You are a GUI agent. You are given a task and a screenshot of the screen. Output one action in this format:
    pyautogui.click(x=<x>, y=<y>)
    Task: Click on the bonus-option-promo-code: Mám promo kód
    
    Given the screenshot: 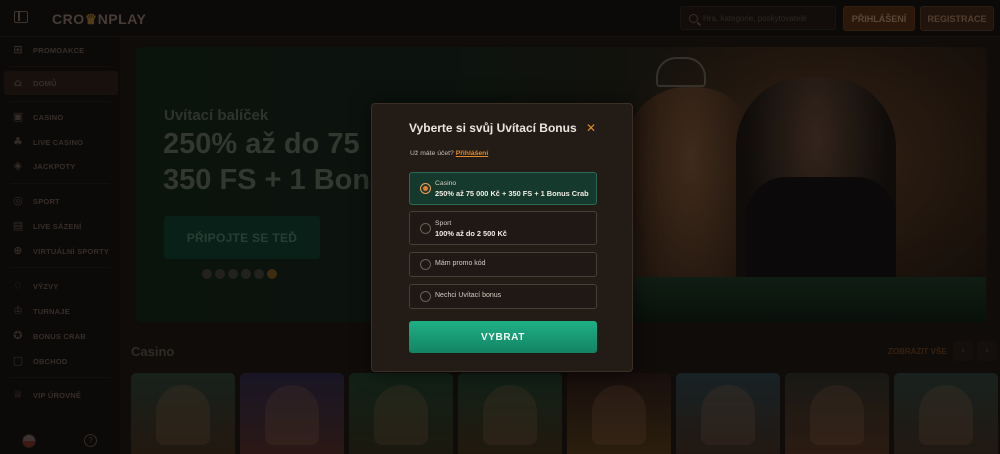 What is the action you would take?
    pyautogui.click(x=503, y=264)
    